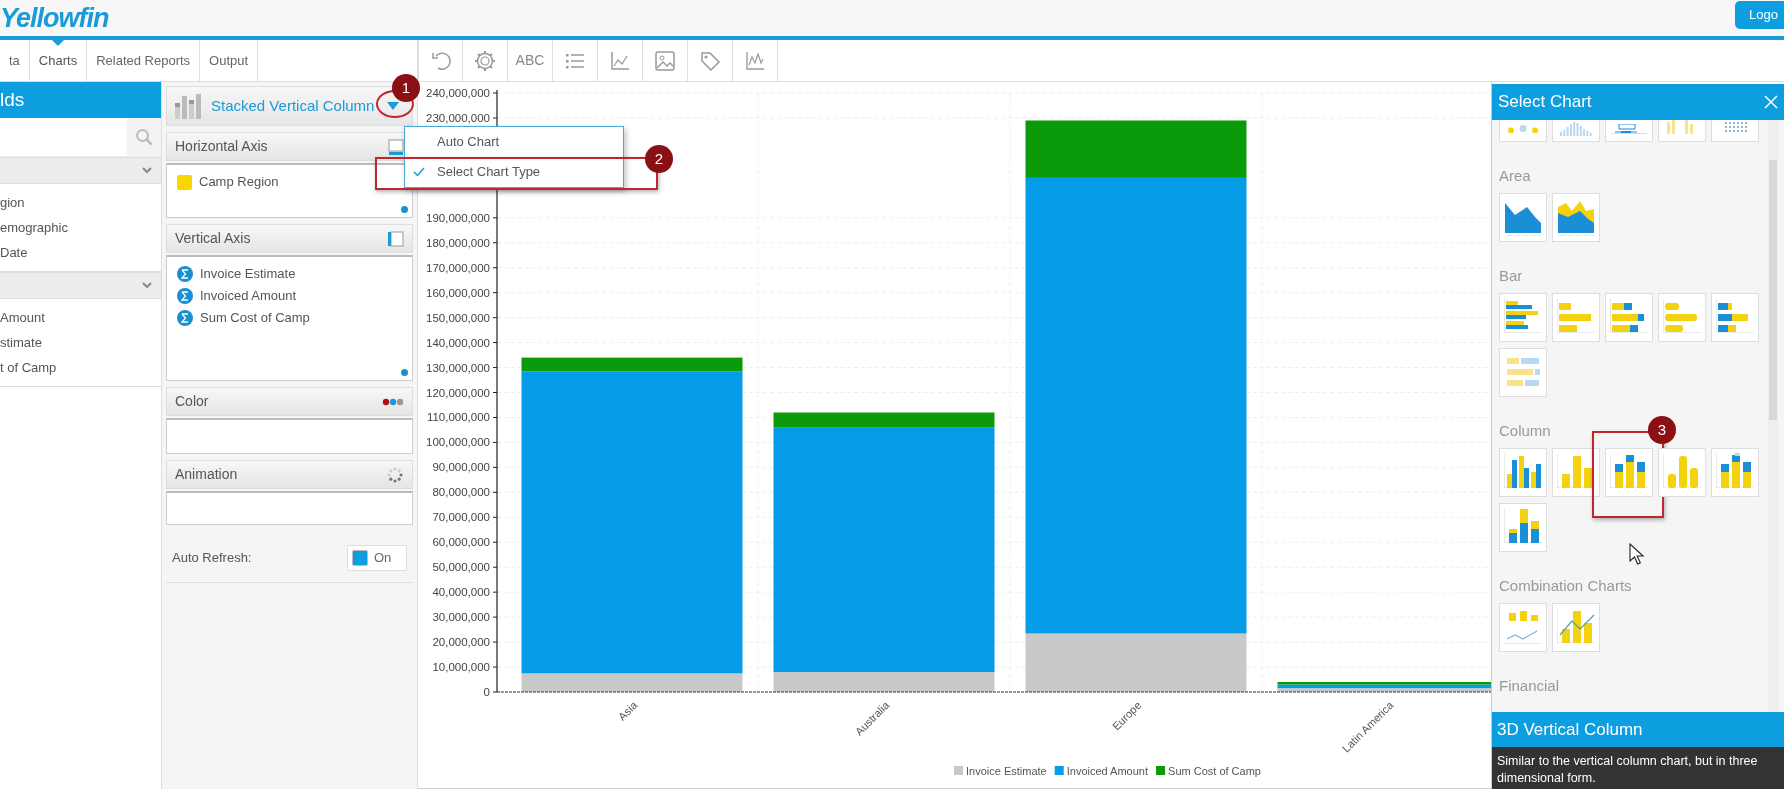 The image size is (1784, 789). Describe the element at coordinates (458, 217) in the screenshot. I see `axis-tick-label: 190,000,000` at that location.